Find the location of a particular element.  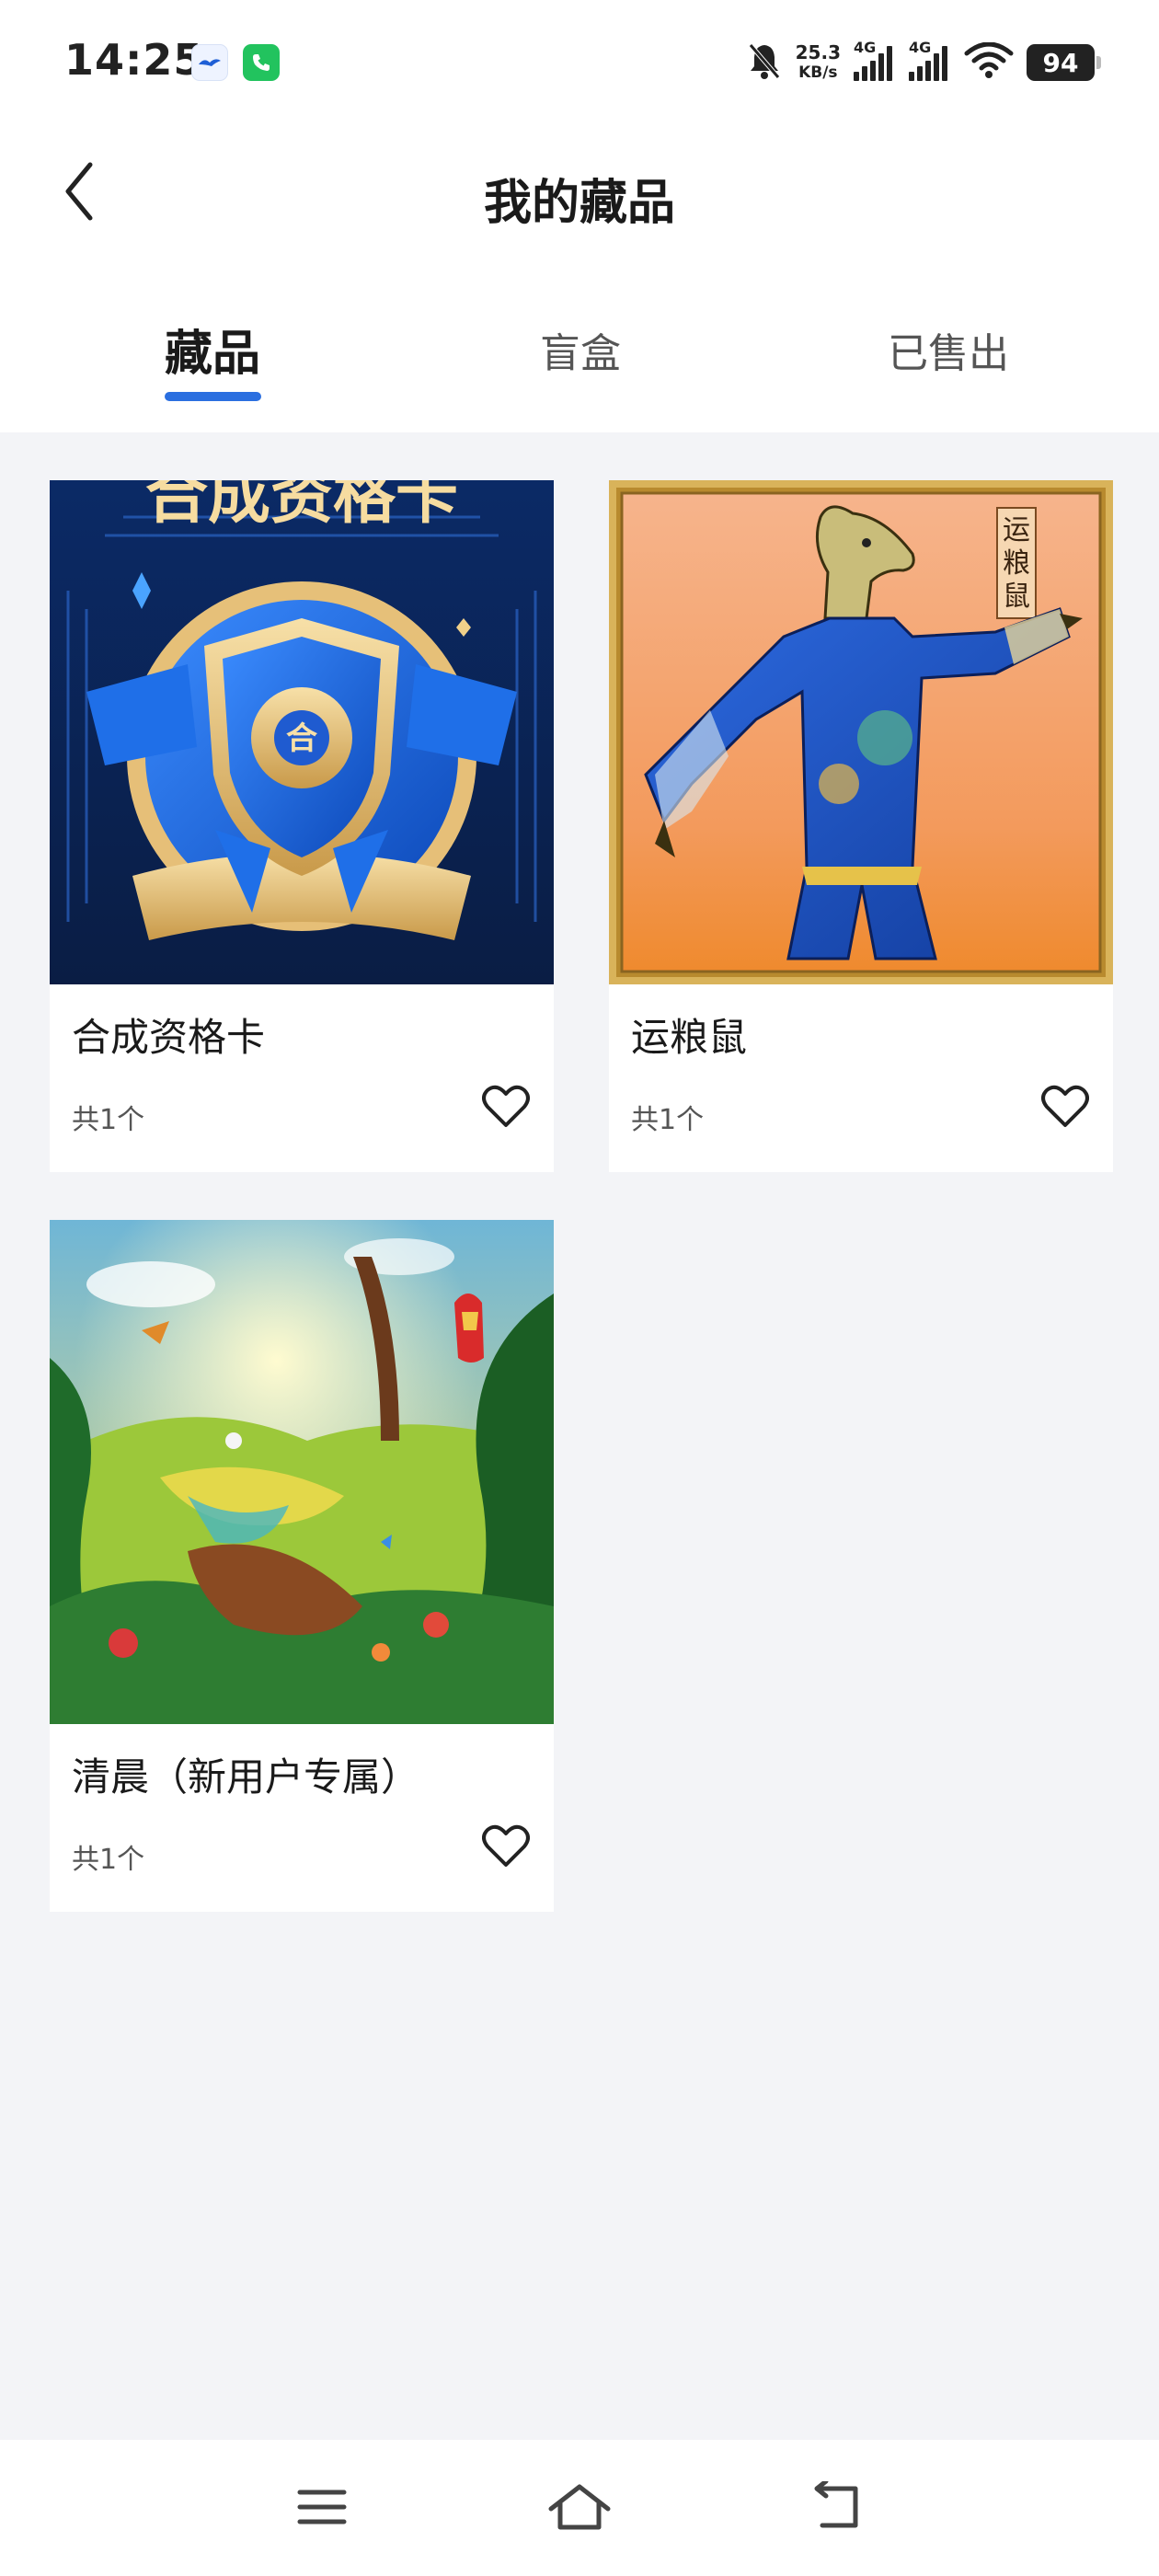

battery-icon: 94 is located at coordinates (1064, 62).